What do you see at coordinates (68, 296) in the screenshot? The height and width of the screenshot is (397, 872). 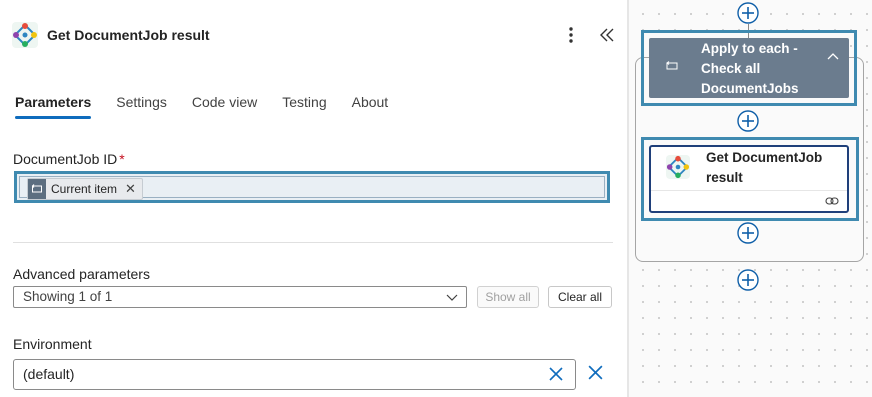 I see `dropdown-value: Showing 1 of 1` at bounding box center [68, 296].